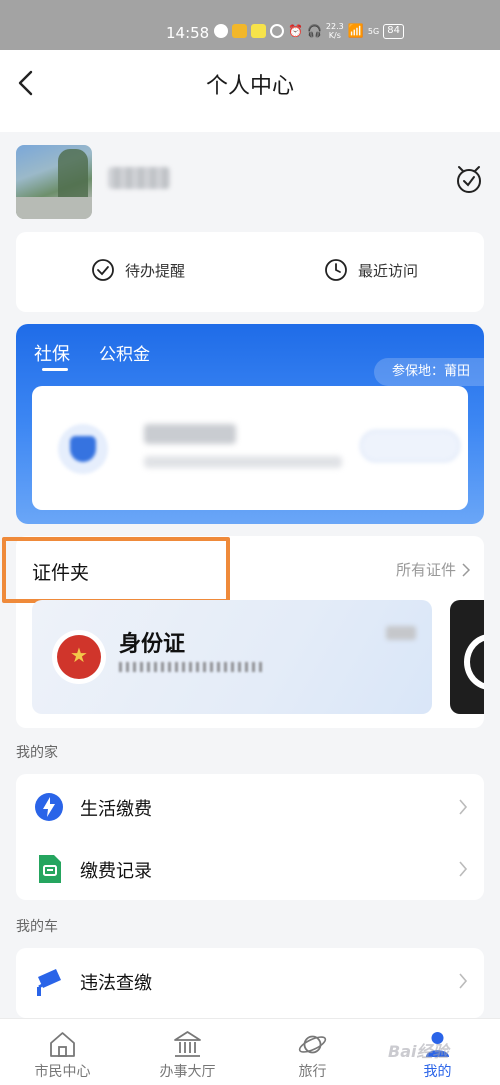 The height and width of the screenshot is (1085, 500). What do you see at coordinates (188, 33) in the screenshot?
I see `status-time: 14:58` at bounding box center [188, 33].